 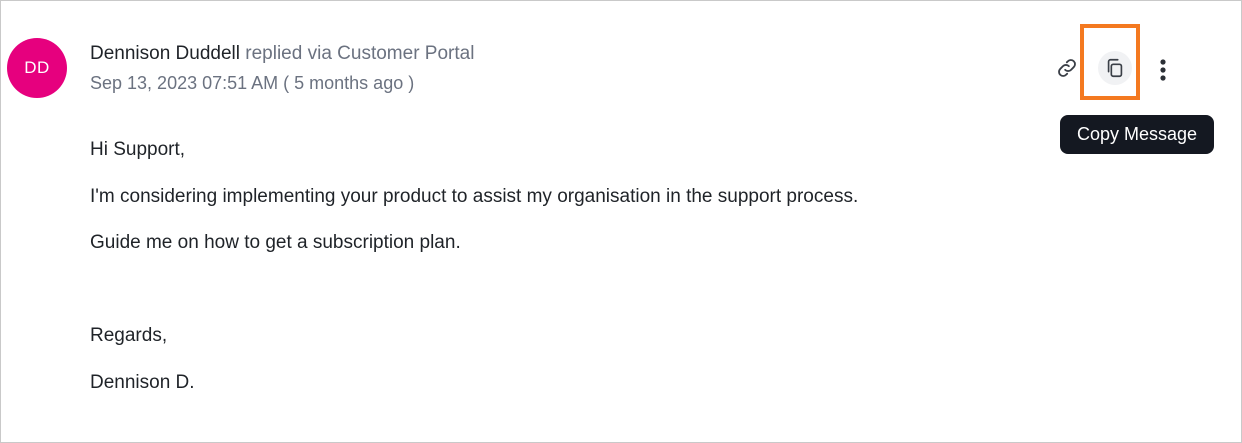 What do you see at coordinates (165, 53) in the screenshot?
I see `author-name: Dennison Duddell` at bounding box center [165, 53].